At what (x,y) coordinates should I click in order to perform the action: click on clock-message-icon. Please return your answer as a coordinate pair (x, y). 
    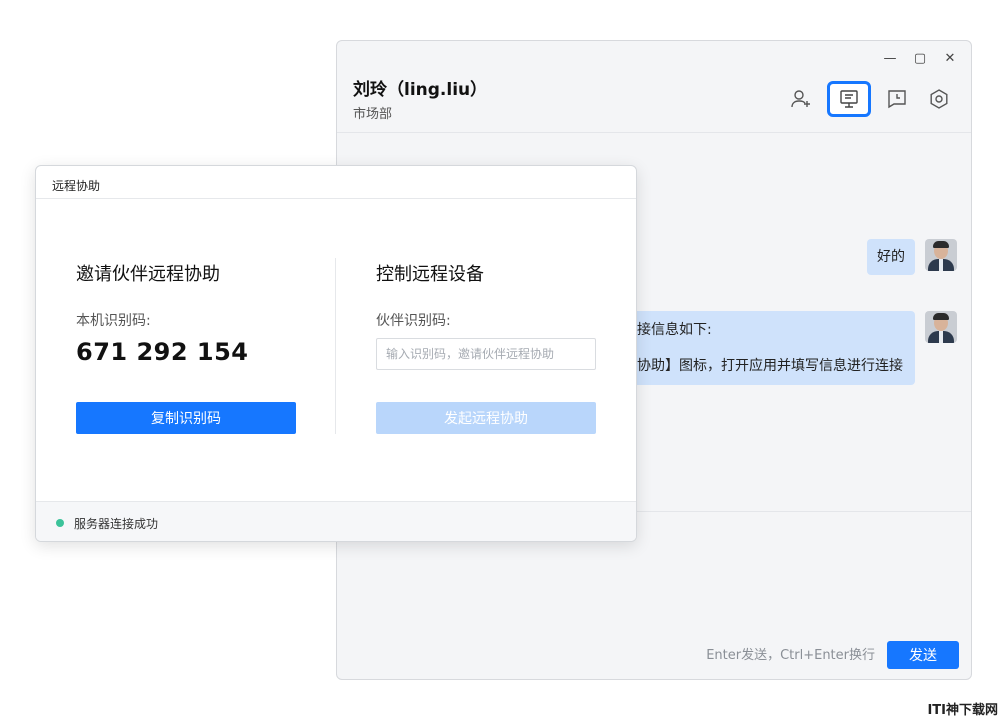
    Looking at the image, I should click on (897, 99).